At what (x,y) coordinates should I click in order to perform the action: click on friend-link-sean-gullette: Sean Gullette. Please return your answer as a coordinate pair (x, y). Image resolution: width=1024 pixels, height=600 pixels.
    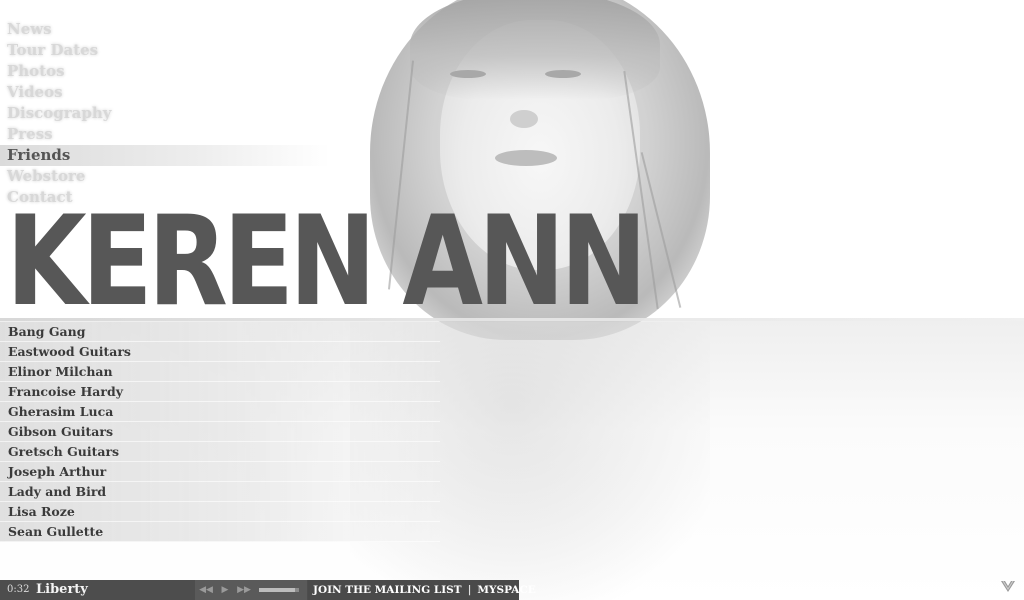
    Looking at the image, I should click on (220, 532).